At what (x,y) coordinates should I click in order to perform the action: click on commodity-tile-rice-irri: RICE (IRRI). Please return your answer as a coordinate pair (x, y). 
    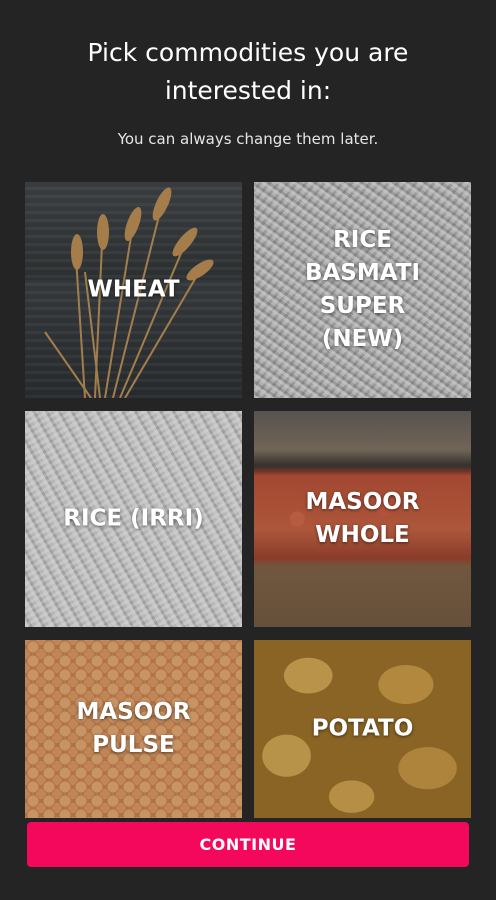
    Looking at the image, I should click on (133, 519).